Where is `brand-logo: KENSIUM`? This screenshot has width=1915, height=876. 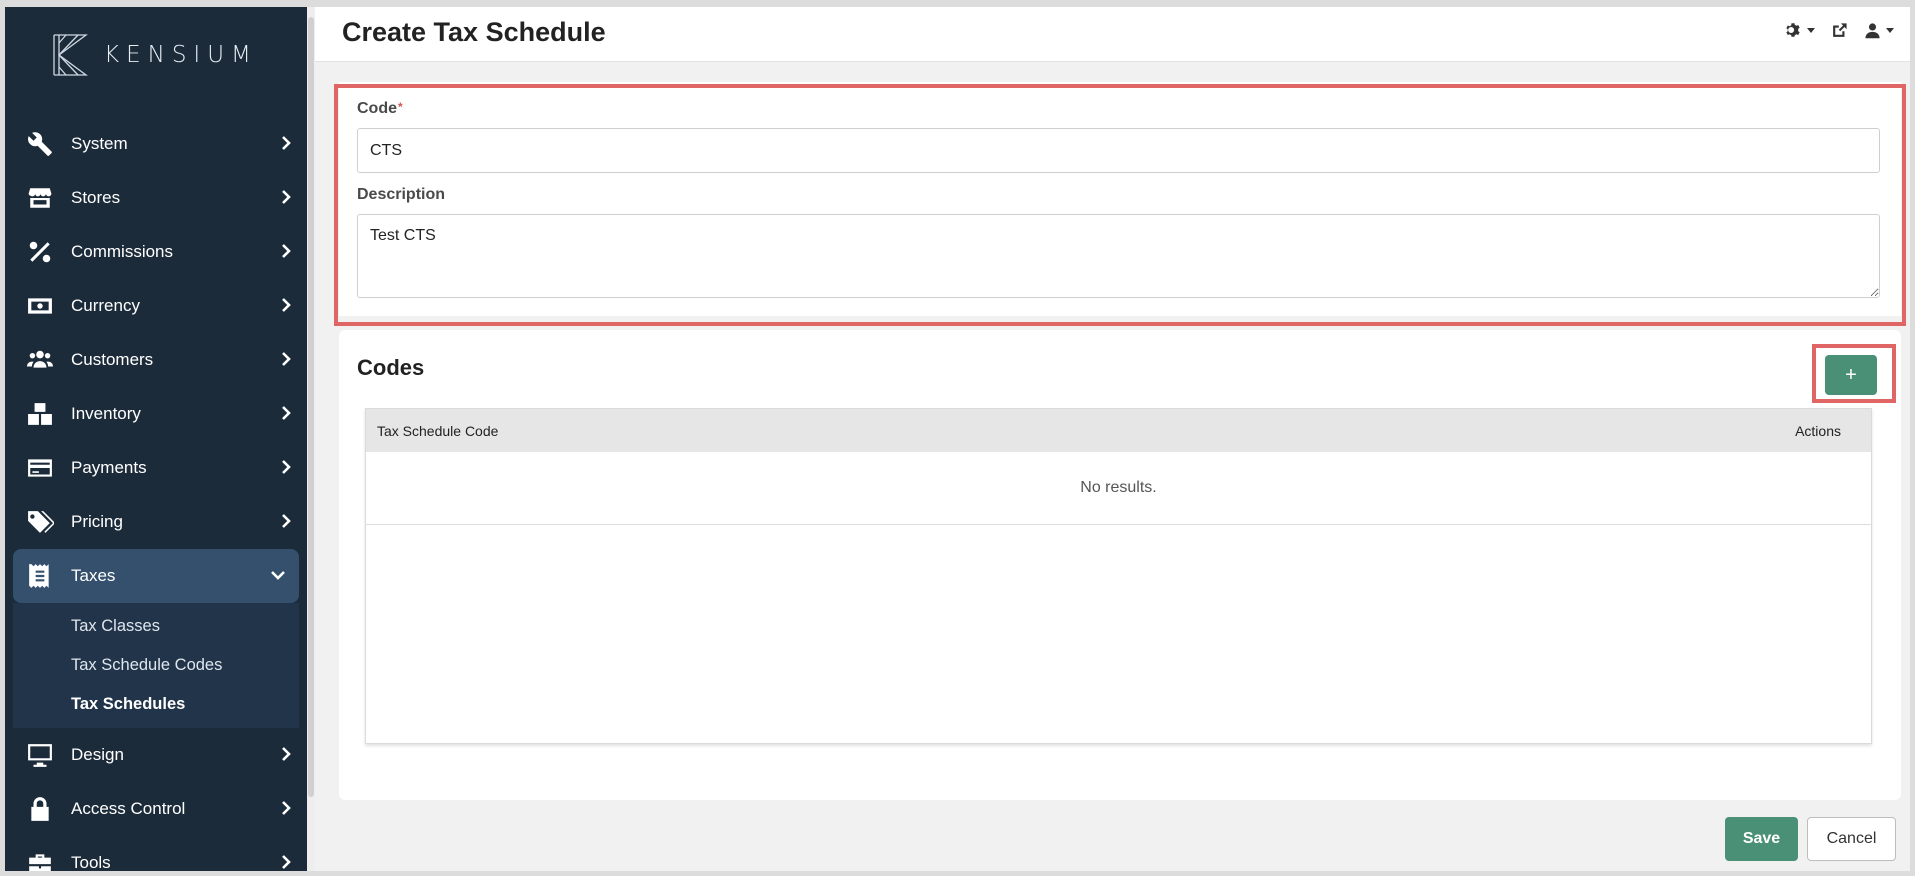
brand-logo: KENSIUM is located at coordinates (154, 55).